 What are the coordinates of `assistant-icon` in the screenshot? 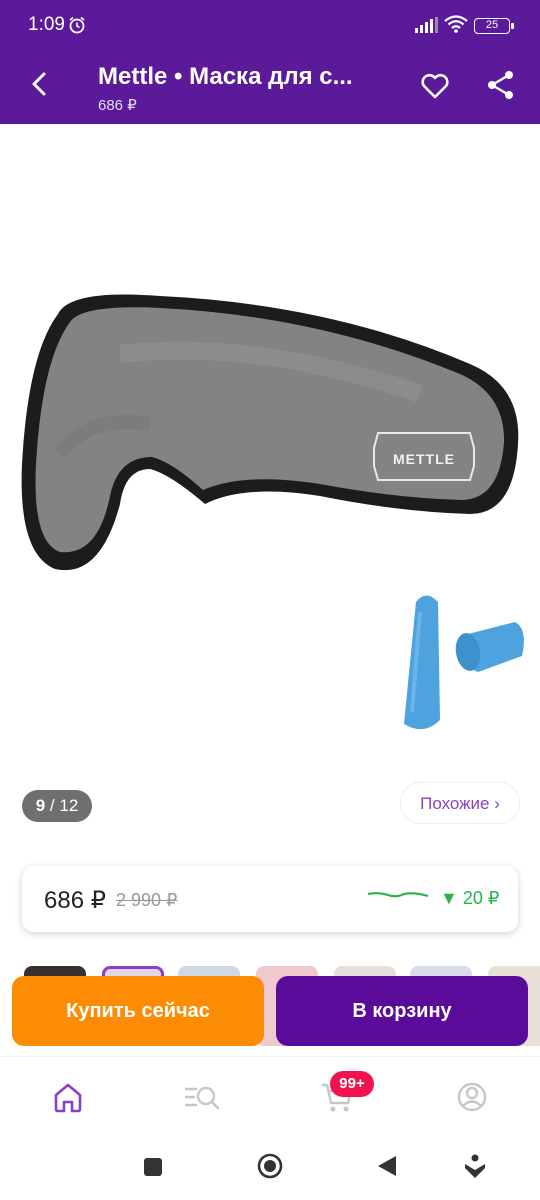 It's located at (475, 1166).